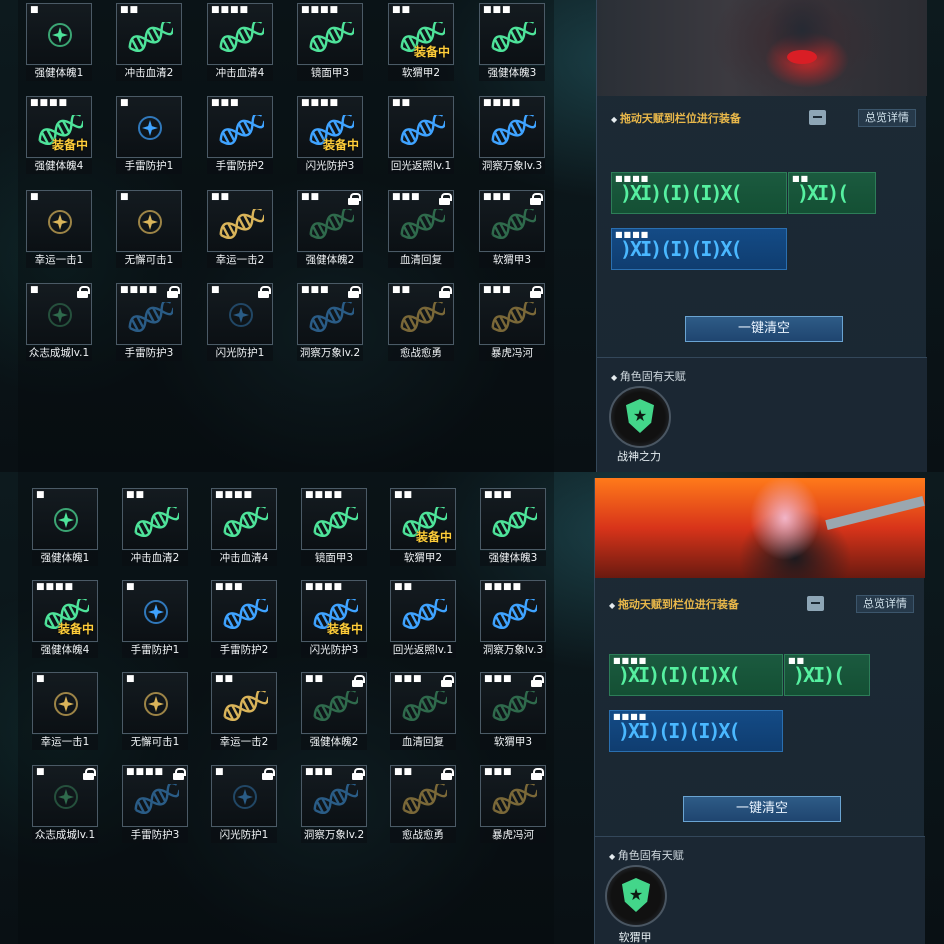 The width and height of the screenshot is (944, 944). I want to click on talent-name: 暴虎冯河, so click(513, 835).